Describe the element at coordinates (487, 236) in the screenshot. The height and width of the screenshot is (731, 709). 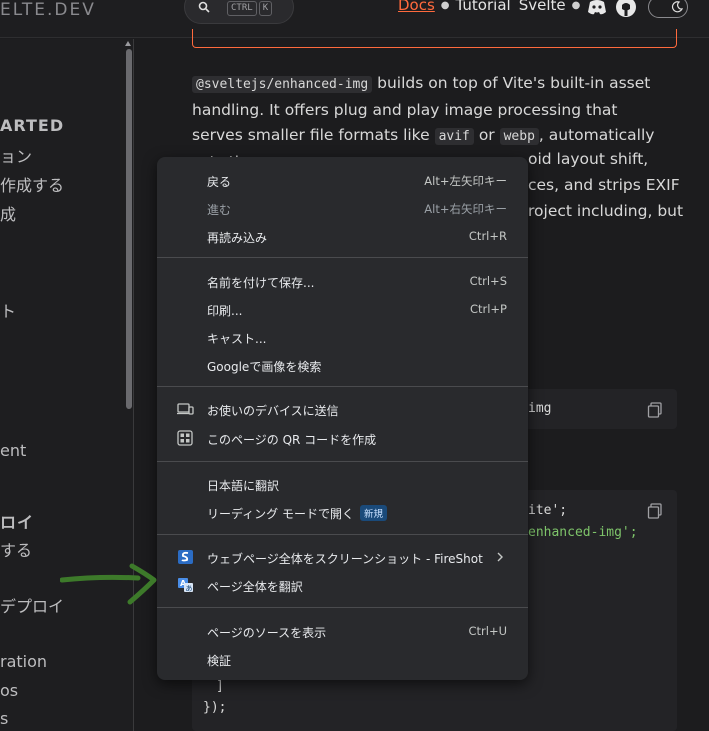
I see `menu-item-shortcut: Ctrl+R` at that location.